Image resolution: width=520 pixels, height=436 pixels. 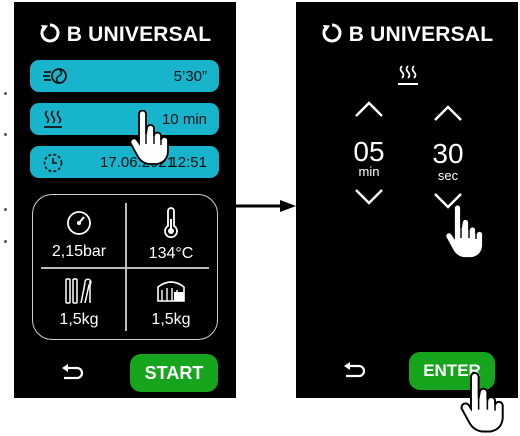 I want to click on temperature-value: 134°C, so click(x=171, y=253).